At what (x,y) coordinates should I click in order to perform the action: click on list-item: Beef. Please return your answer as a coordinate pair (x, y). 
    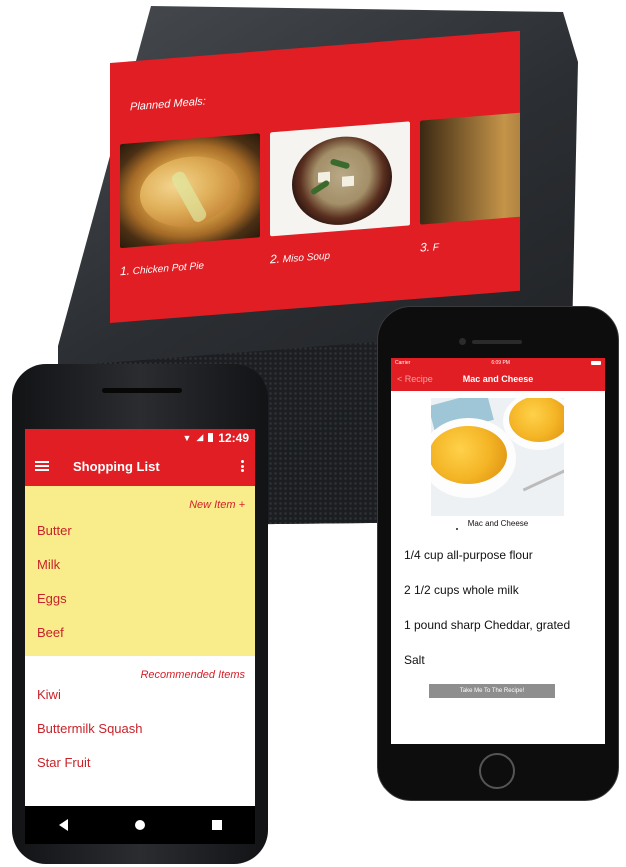
    Looking at the image, I should click on (50, 632).